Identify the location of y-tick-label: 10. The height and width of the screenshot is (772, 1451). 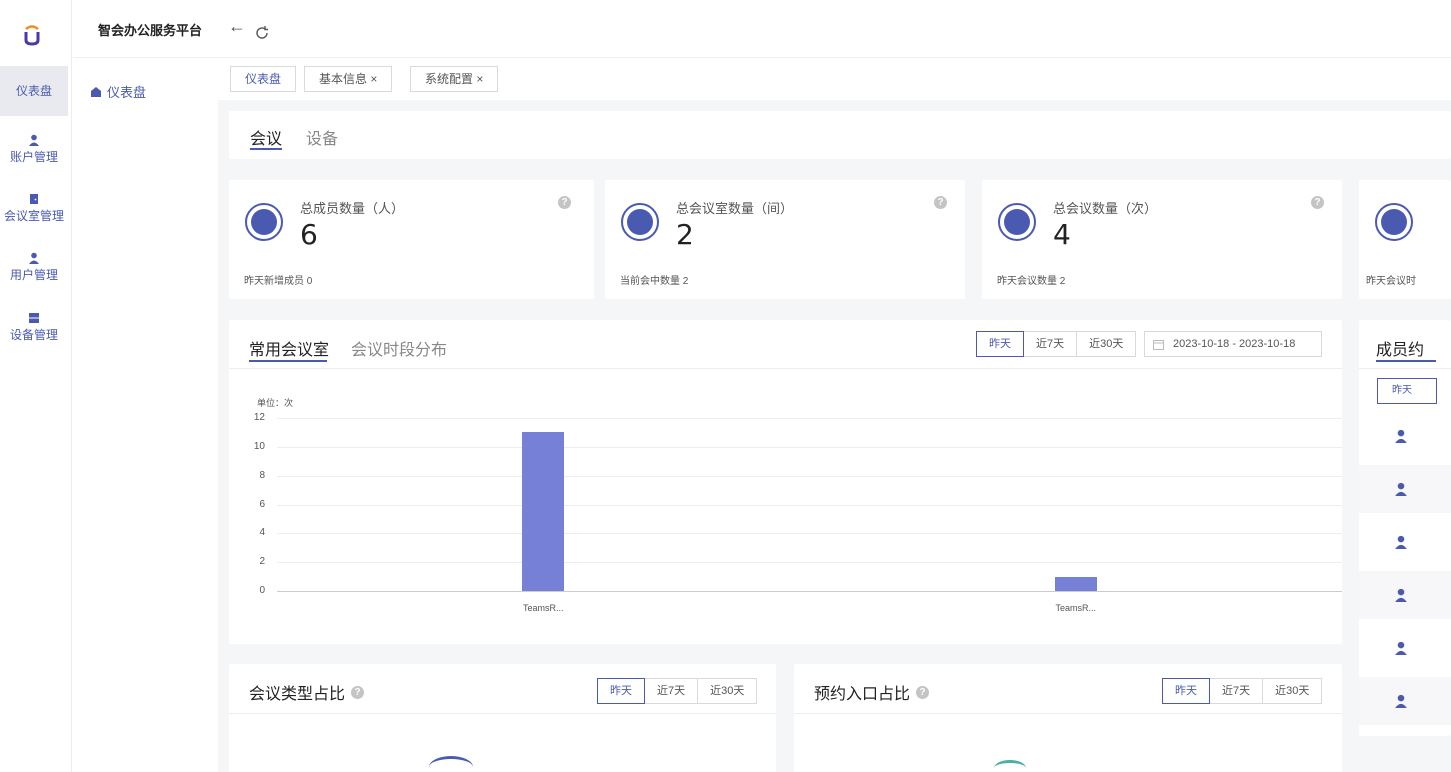
(259, 446).